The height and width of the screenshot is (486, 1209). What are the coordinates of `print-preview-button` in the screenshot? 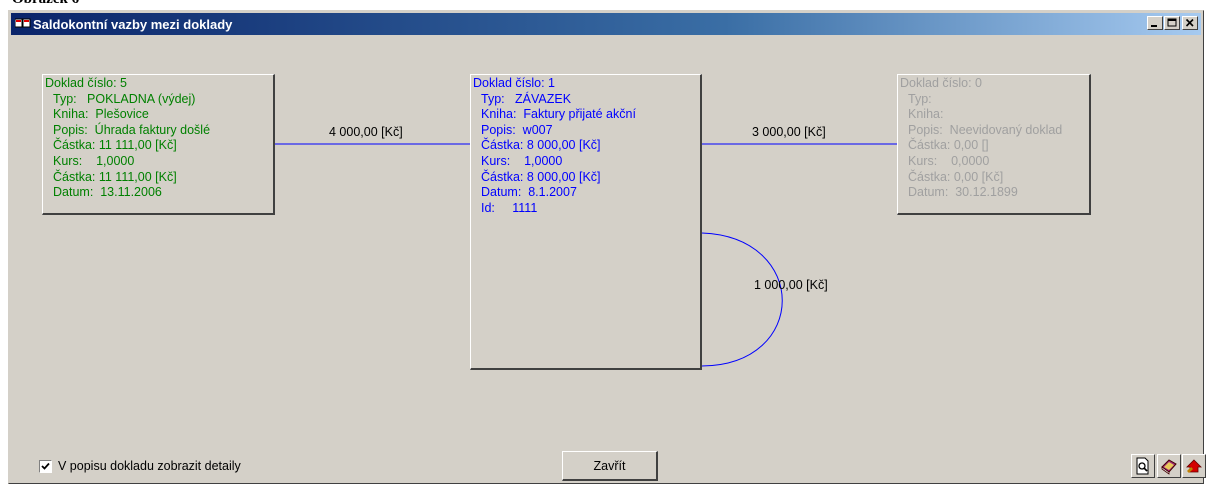 It's located at (1143, 466).